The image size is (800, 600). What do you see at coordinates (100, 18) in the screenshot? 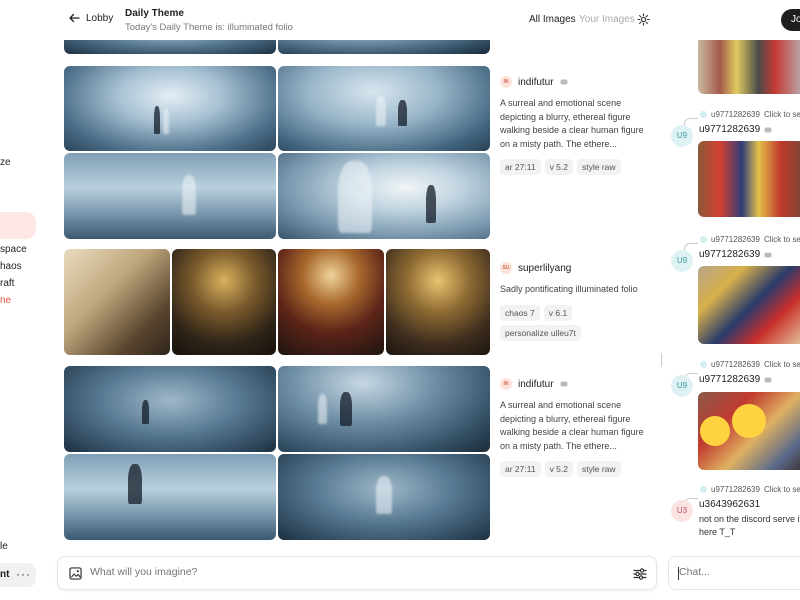
I see `back-label: Lobby` at bounding box center [100, 18].